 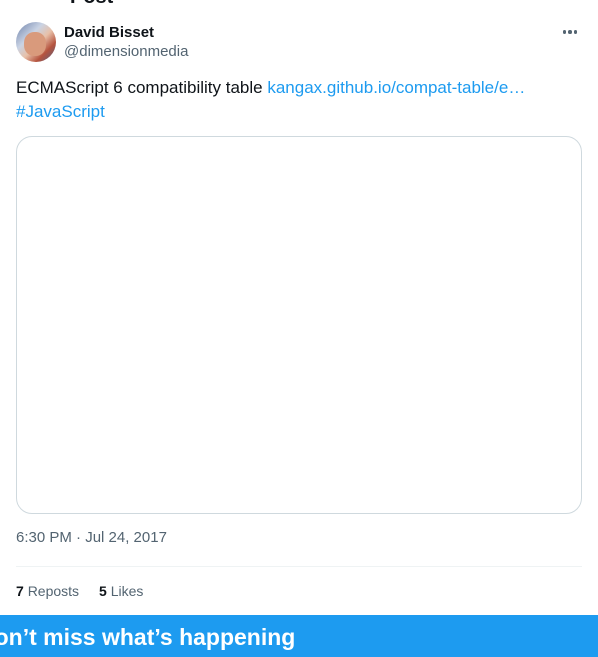 What do you see at coordinates (299, 43) in the screenshot?
I see `author-row: David Bisset @dimensionmedia` at bounding box center [299, 43].